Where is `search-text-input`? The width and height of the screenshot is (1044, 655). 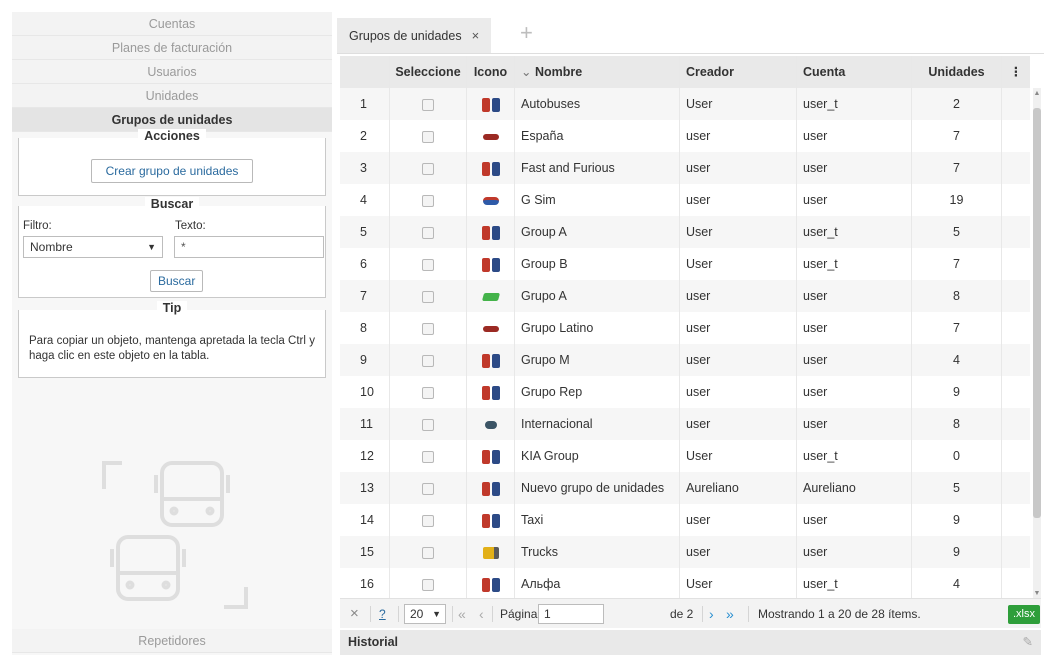
search-text-input is located at coordinates (249, 247).